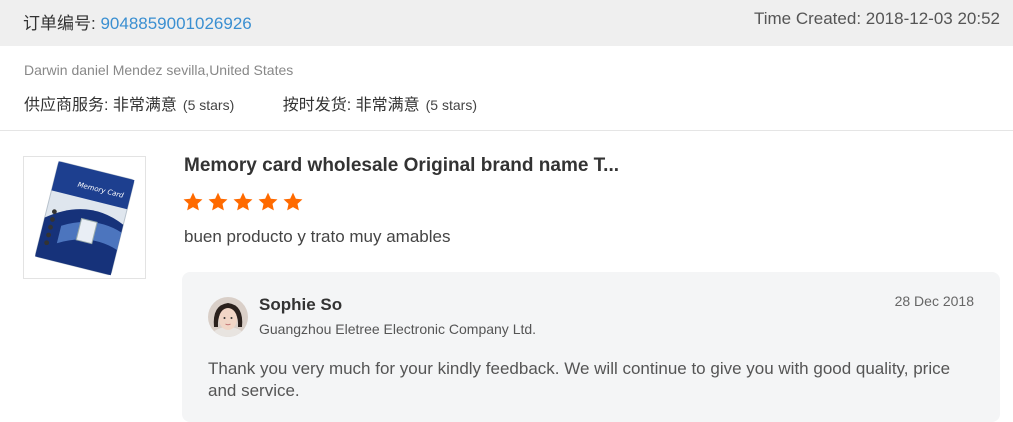 This screenshot has width=1013, height=422. What do you see at coordinates (301, 304) in the screenshot?
I see `seller-name: Sophie So` at bounding box center [301, 304].